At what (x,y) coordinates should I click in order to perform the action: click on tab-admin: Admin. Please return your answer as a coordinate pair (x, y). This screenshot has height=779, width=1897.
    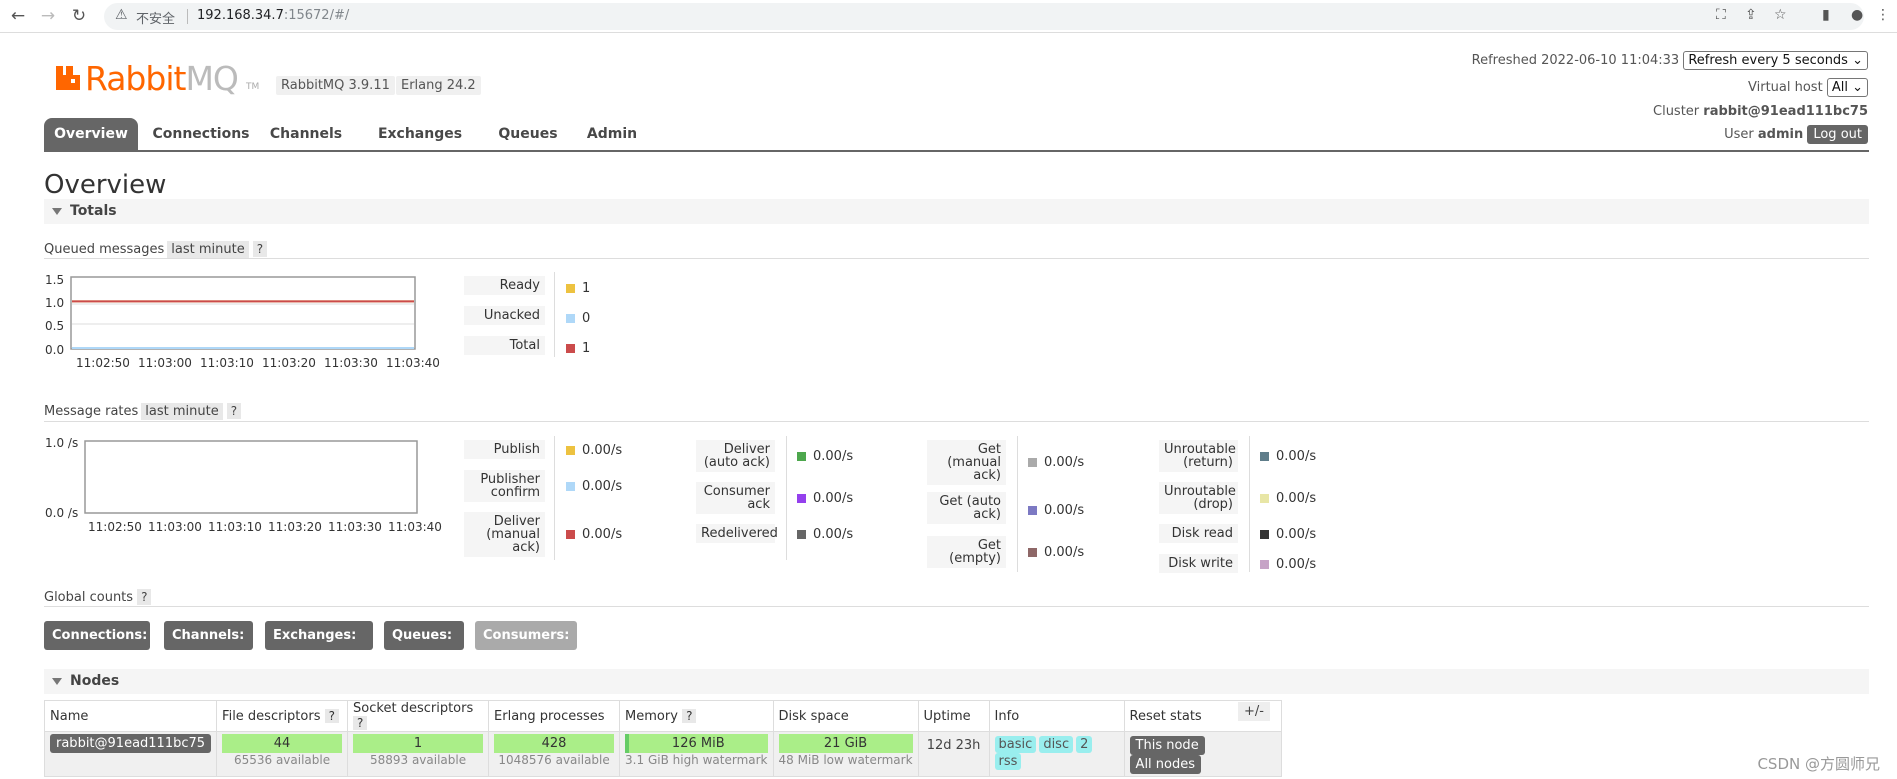
    Looking at the image, I should click on (612, 134).